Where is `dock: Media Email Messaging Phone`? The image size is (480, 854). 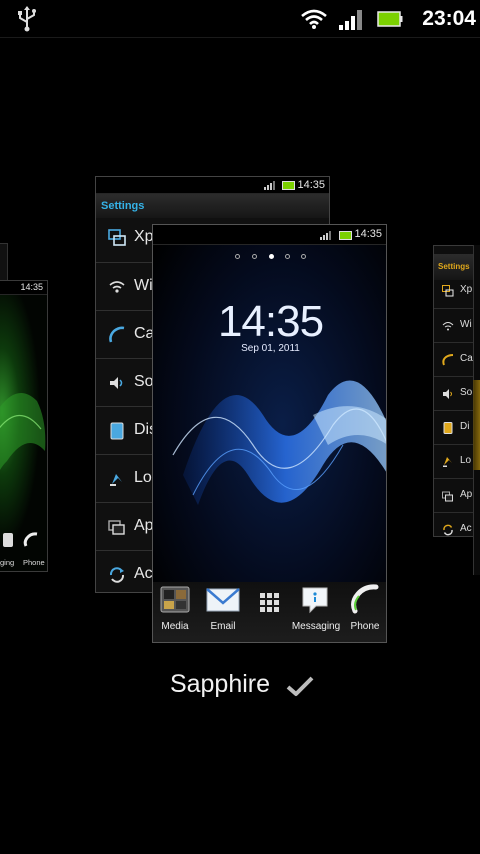 dock: Media Email Messaging Phone is located at coordinates (269, 612).